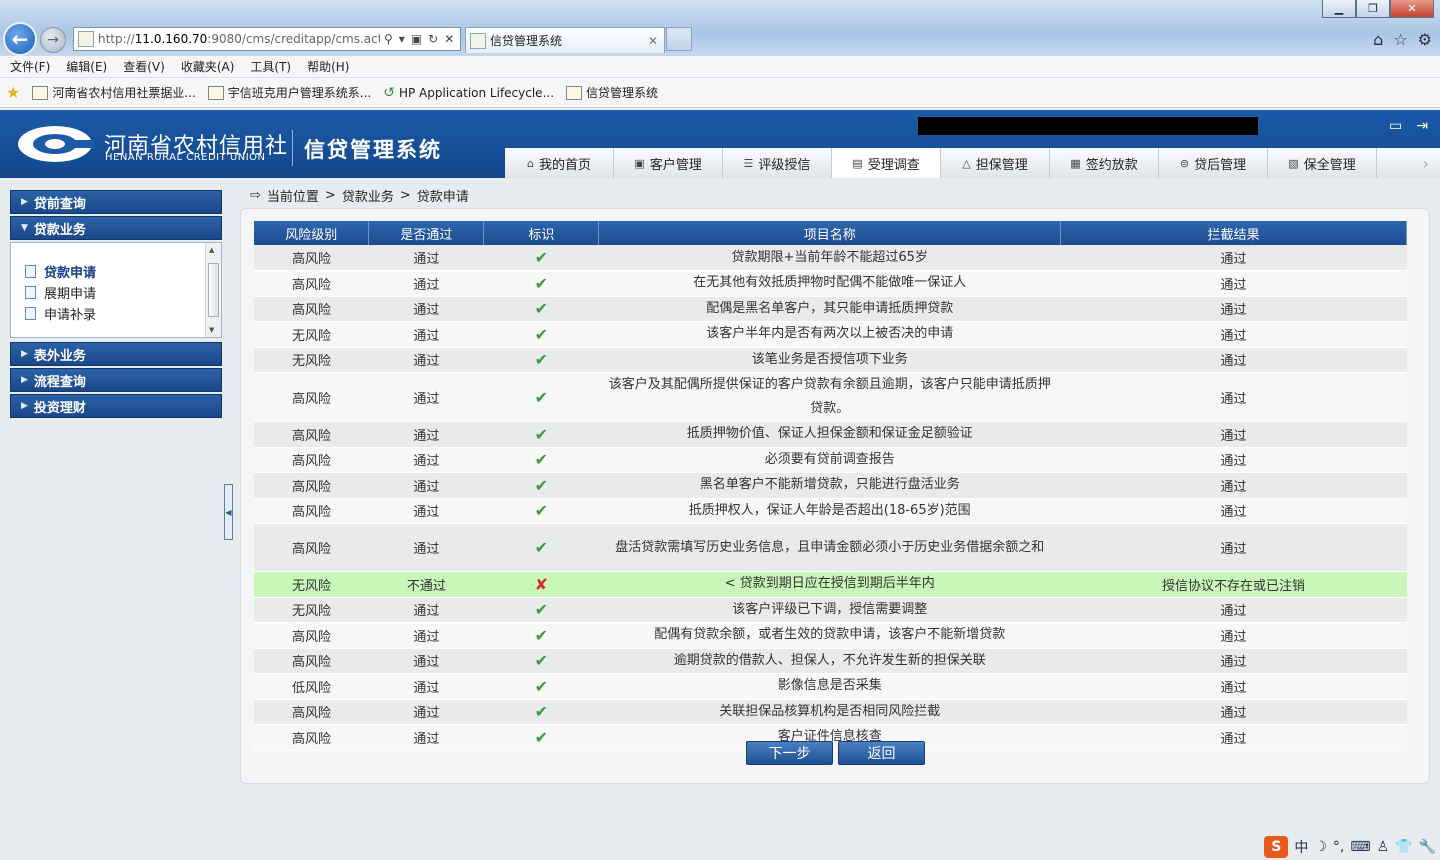  What do you see at coordinates (13, 92) in the screenshot?
I see `favorites-star-icon: ★` at bounding box center [13, 92].